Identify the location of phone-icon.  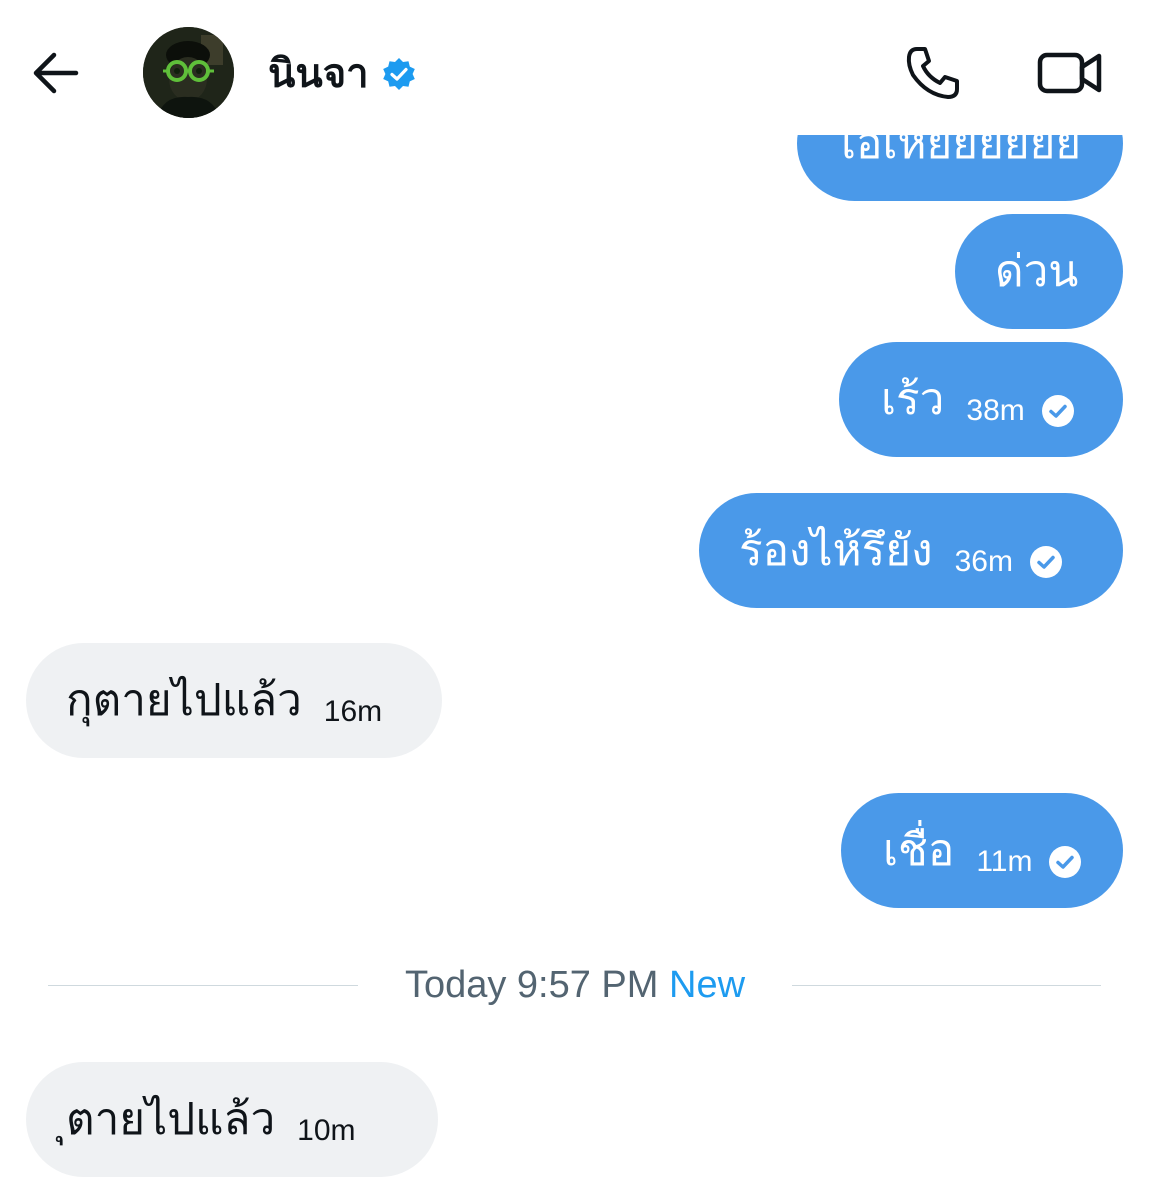
(932, 73).